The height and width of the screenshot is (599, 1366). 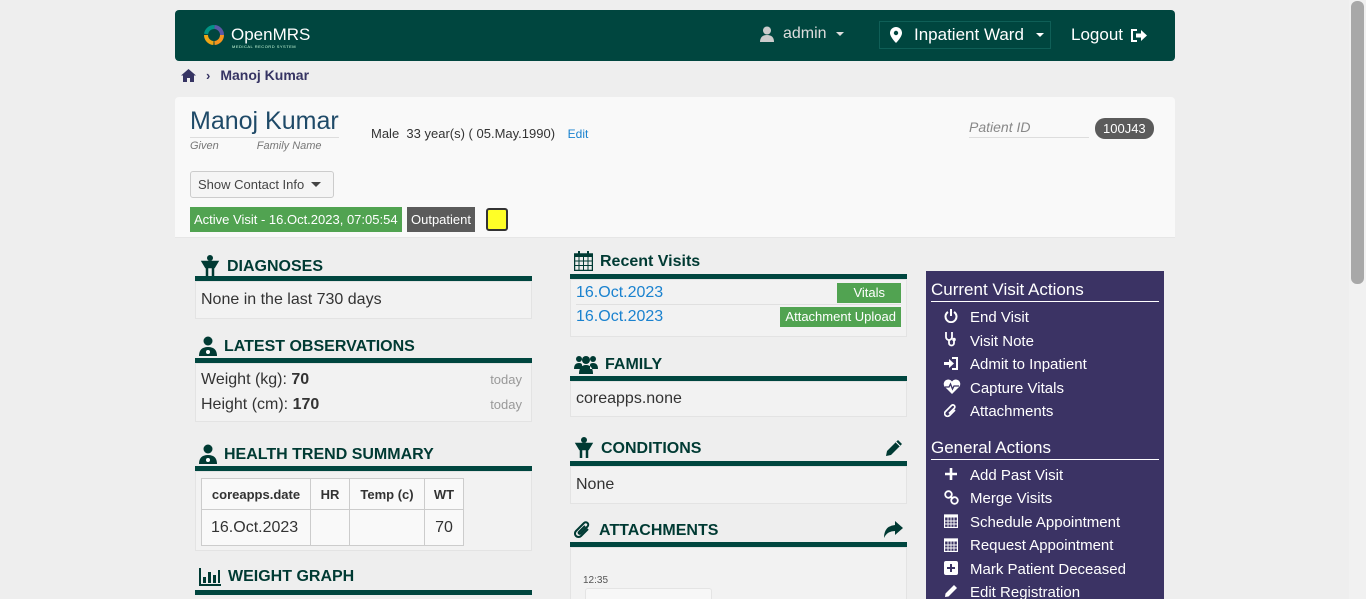 I want to click on plus-square-icon, so click(x=951, y=569).